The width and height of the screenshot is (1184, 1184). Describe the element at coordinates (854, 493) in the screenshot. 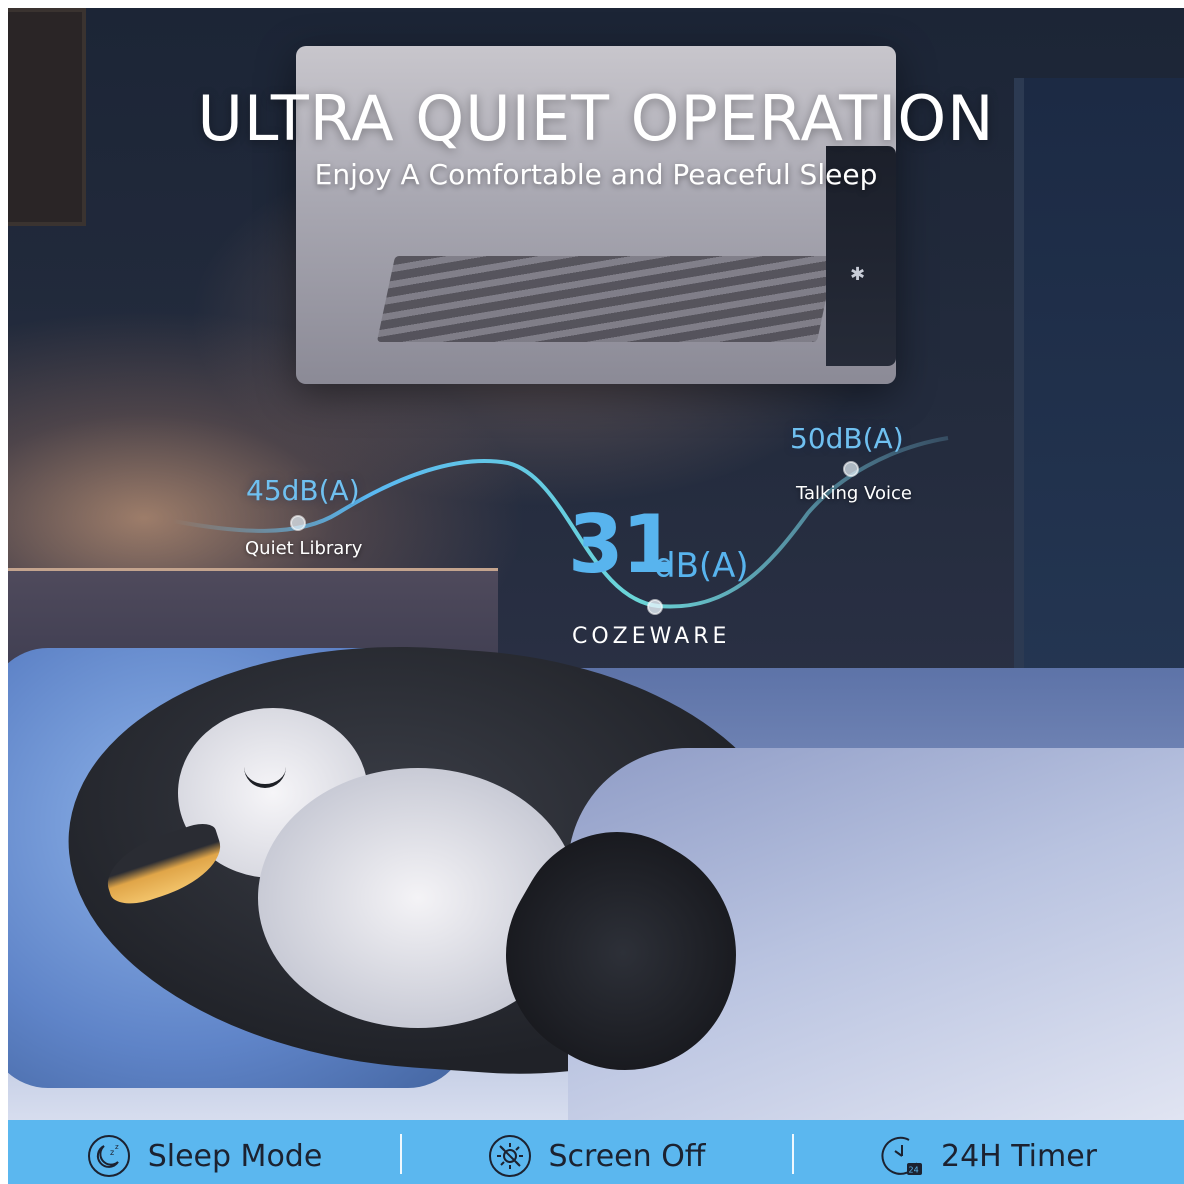

I see `noise-caption-talking-voice: Talking Voice` at that location.